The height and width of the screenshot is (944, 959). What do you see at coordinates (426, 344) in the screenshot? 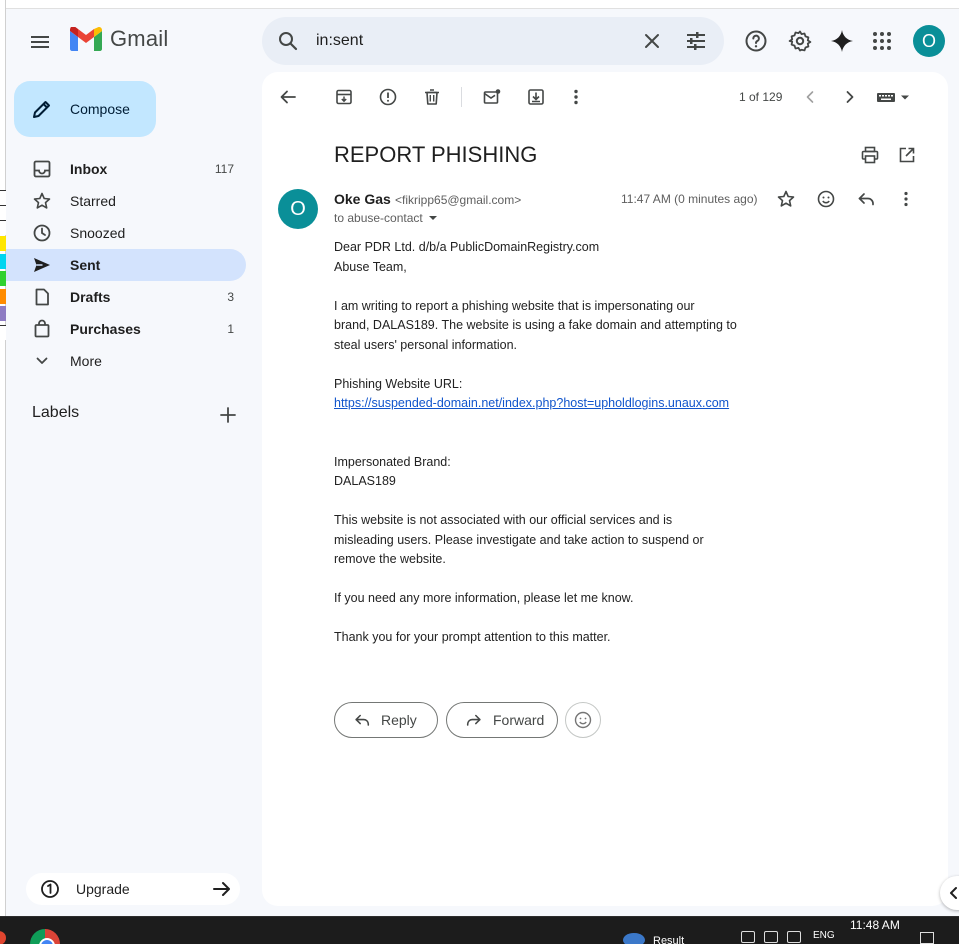
I see `body-line: steal users' personal information.` at bounding box center [426, 344].